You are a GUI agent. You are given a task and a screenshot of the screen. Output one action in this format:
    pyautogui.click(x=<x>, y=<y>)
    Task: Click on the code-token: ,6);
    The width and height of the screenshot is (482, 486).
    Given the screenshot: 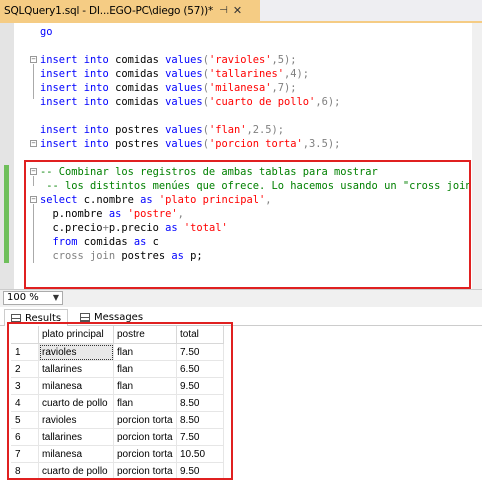 What is the action you would take?
    pyautogui.click(x=328, y=102)
    